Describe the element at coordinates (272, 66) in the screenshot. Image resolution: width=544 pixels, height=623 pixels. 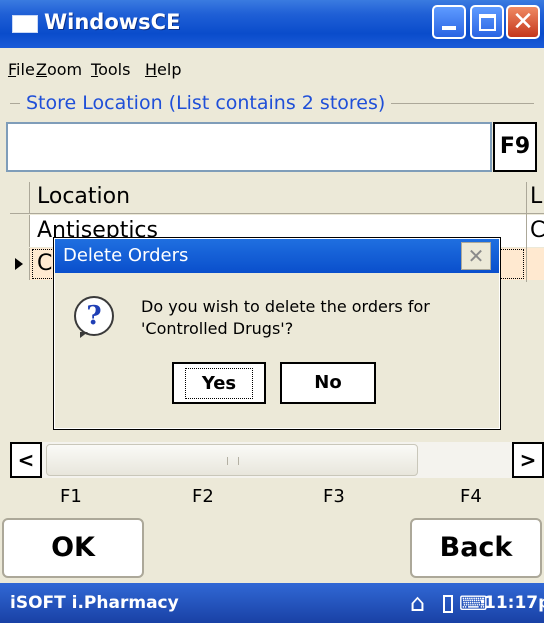
I see `menu-bar: File Zoom Tools Help` at that location.